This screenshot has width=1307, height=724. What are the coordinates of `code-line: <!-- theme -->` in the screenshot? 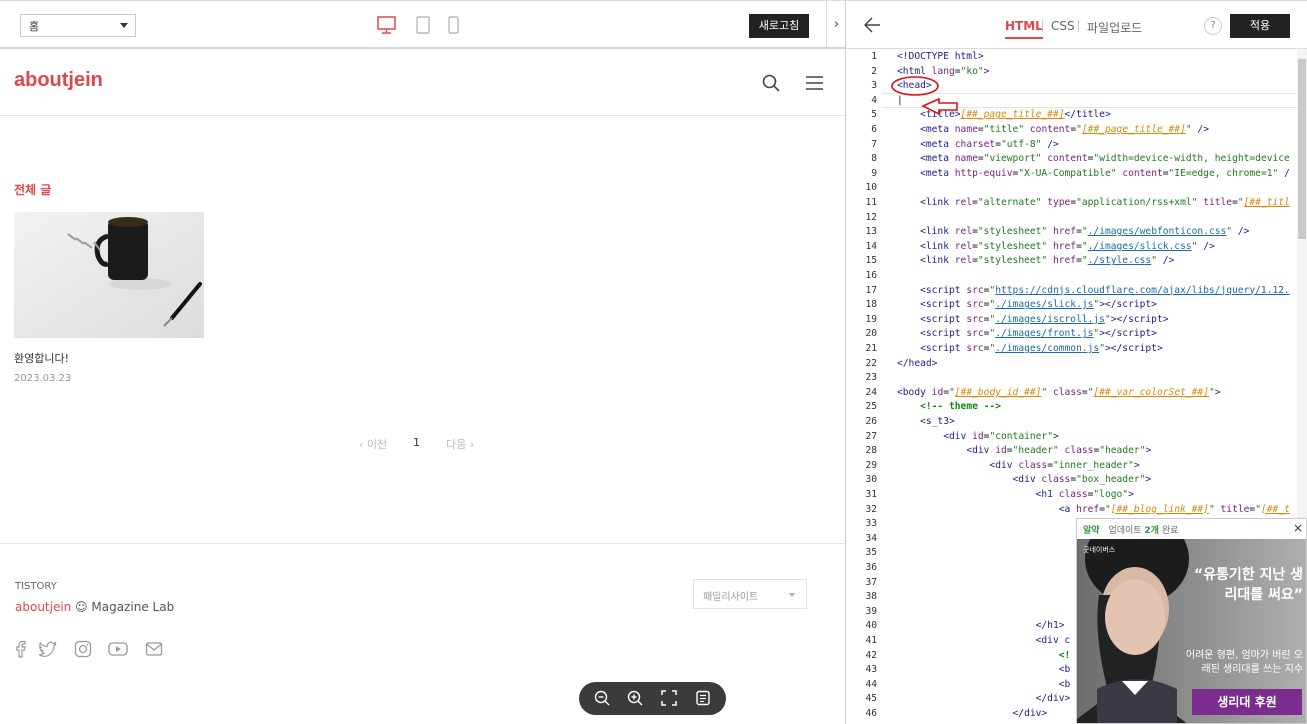 It's located at (960, 407).